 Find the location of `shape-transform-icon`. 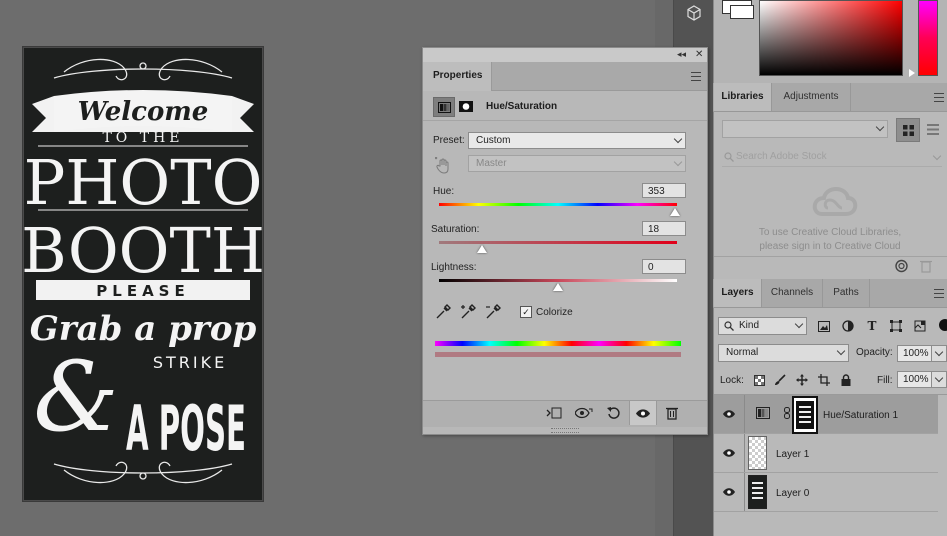

shape-transform-icon is located at coordinates (896, 326).